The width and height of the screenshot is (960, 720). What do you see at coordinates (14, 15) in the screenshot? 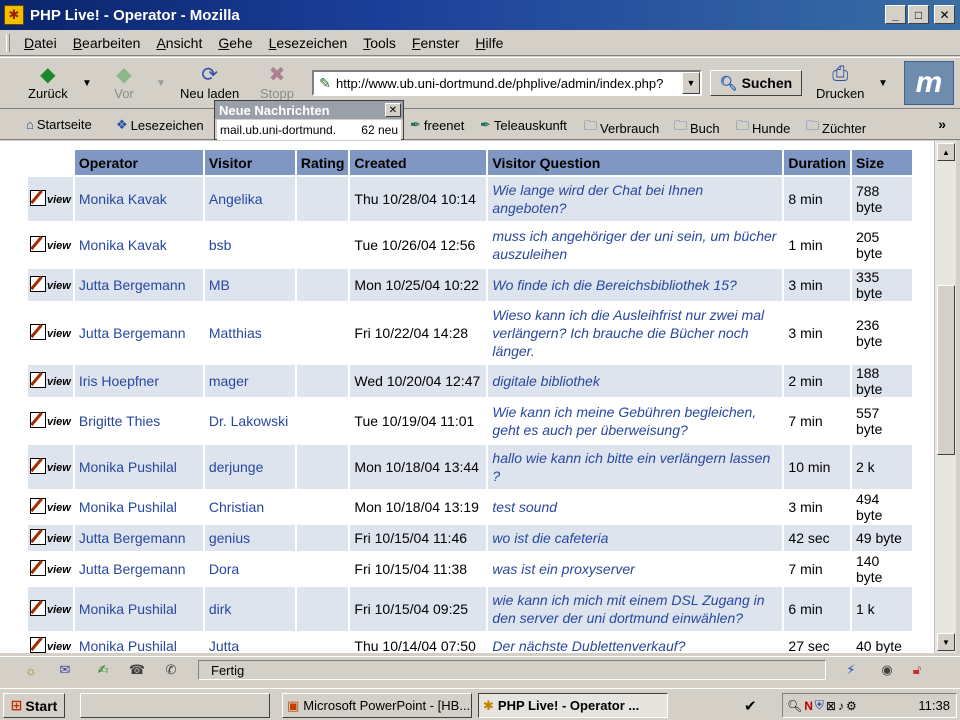
I see `mozilla-app-icon: ✱` at bounding box center [14, 15].